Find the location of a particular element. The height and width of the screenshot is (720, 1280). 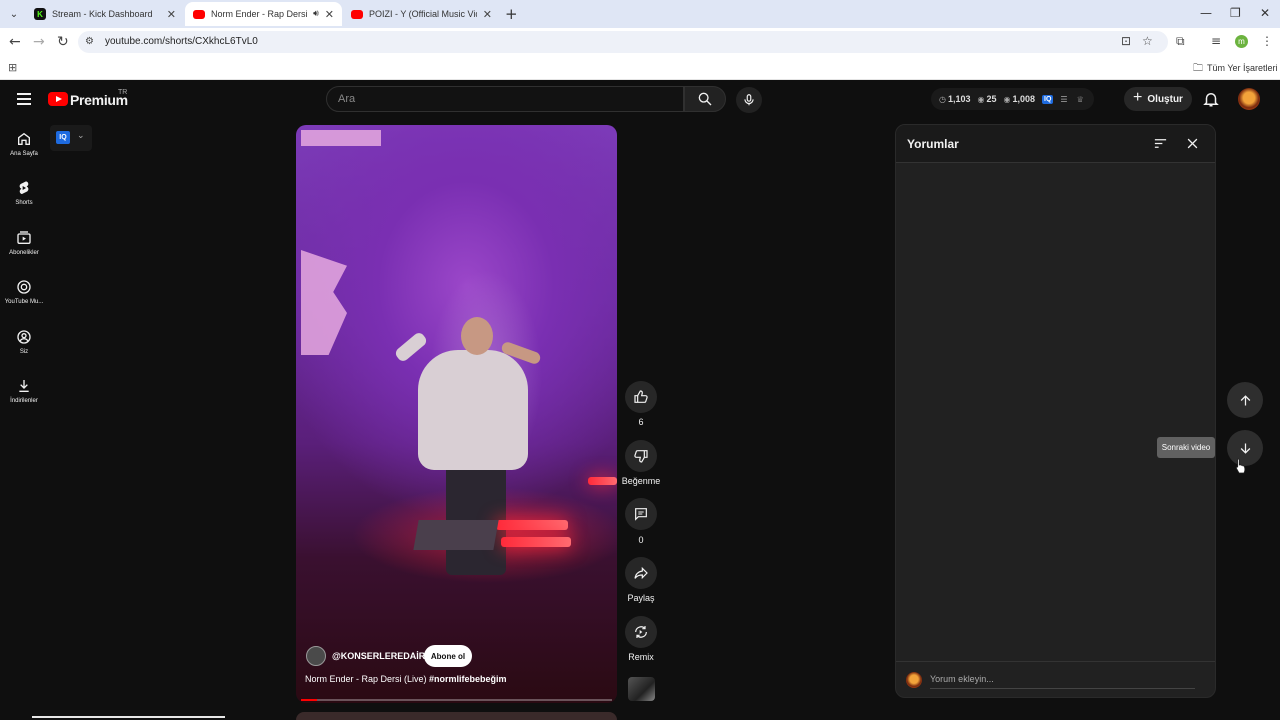

tab-norm-ender: Norm Ender - Rap Dersi (Li 🔊︎ ✕ is located at coordinates (263, 14).